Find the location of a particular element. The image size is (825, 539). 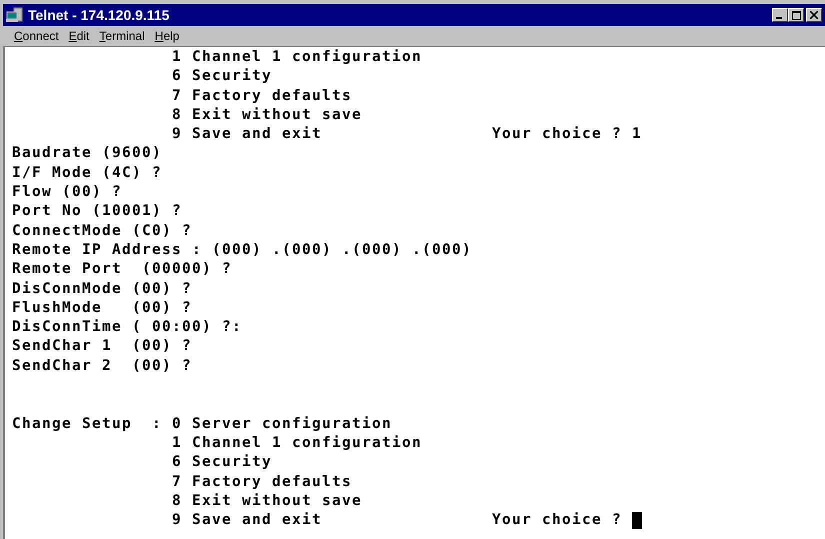

terminal-text: I/F Mode (4C) ? is located at coordinates (87, 173).